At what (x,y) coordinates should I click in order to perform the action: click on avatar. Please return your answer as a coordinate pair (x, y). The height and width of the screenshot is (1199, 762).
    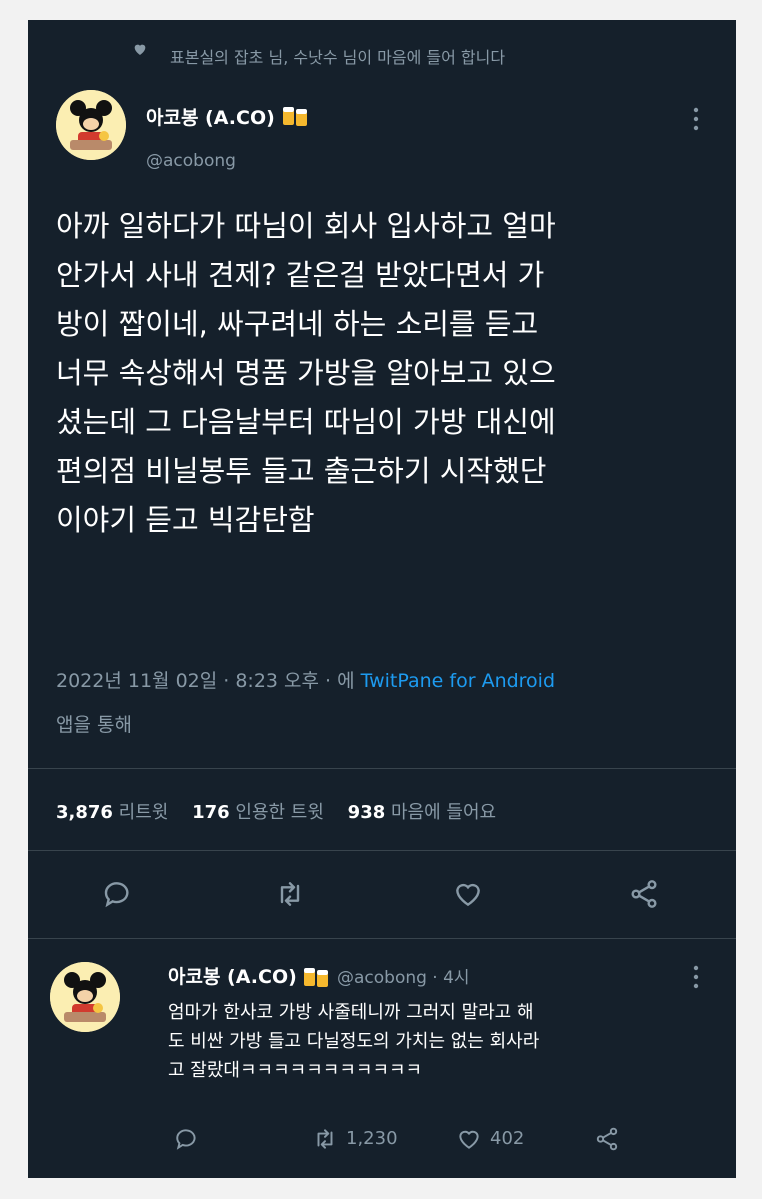
    Looking at the image, I should click on (91, 125).